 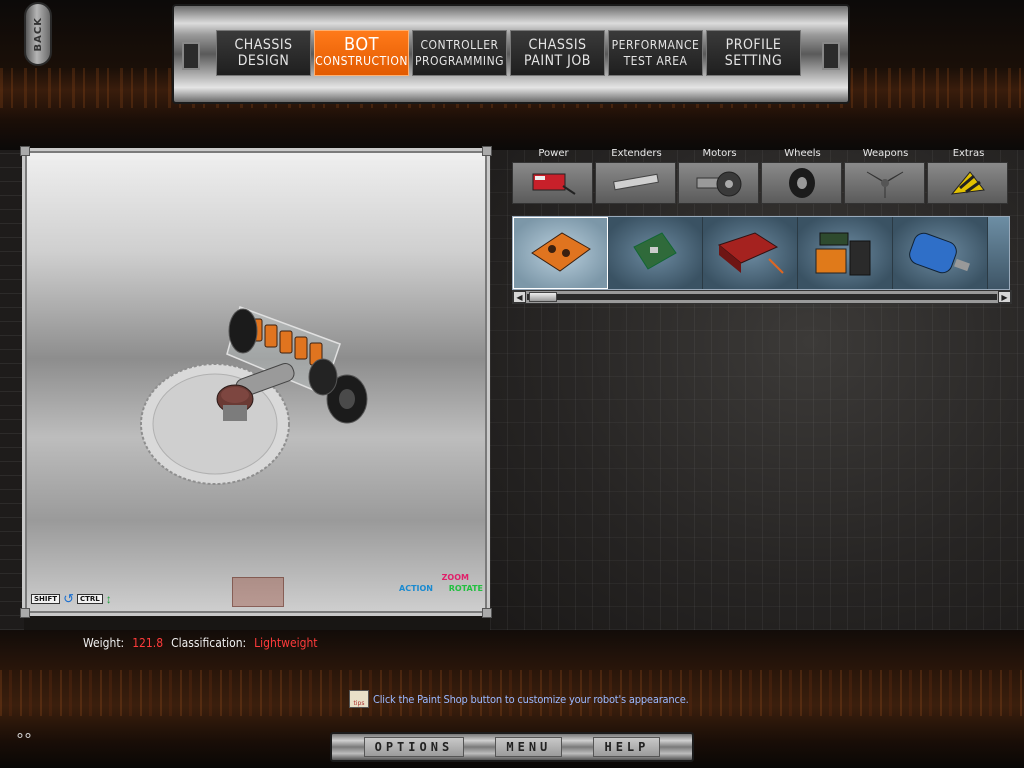 I want to click on orange-battery-pack-icon, so click(x=560, y=252).